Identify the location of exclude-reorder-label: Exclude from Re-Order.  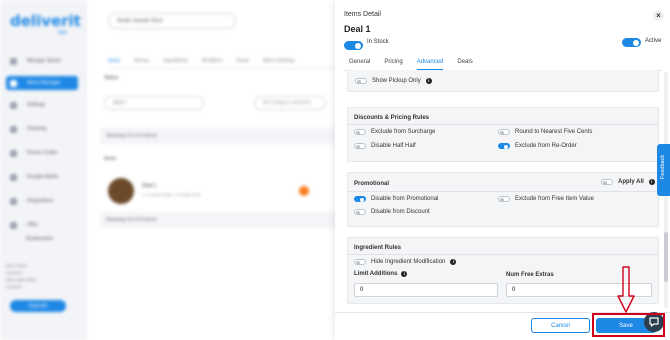
(546, 146).